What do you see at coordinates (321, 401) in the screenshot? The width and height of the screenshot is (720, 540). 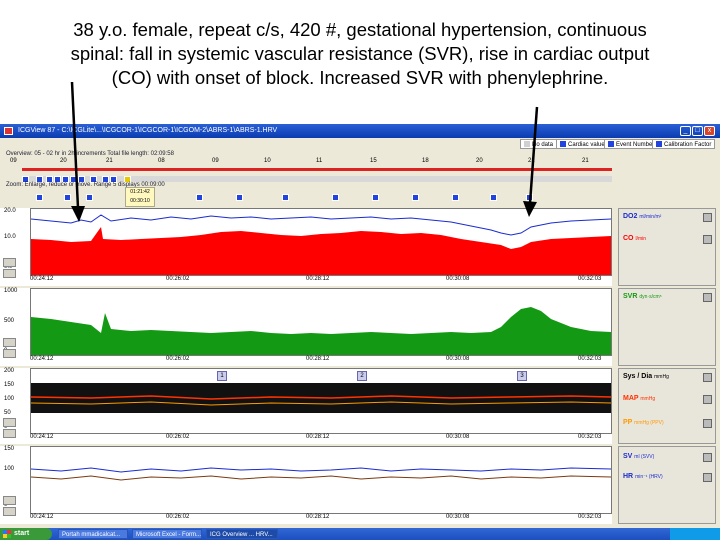 I see `bp-plot: 1 2 3` at bounding box center [321, 401].